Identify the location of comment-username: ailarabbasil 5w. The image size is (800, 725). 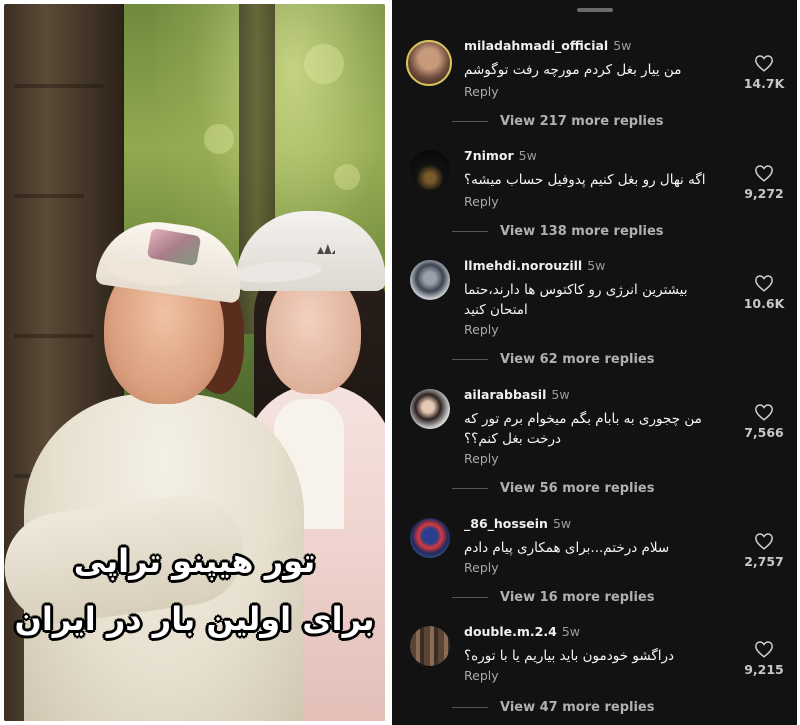
(517, 394).